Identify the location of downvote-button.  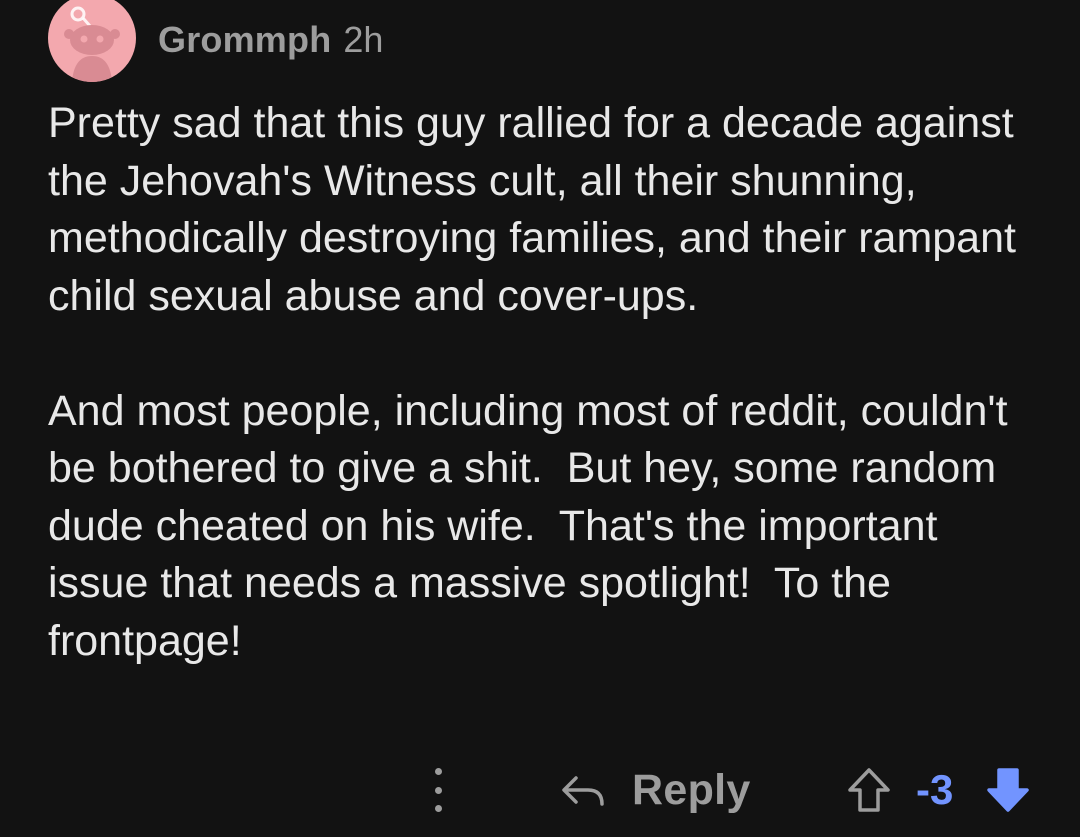
(1008, 790).